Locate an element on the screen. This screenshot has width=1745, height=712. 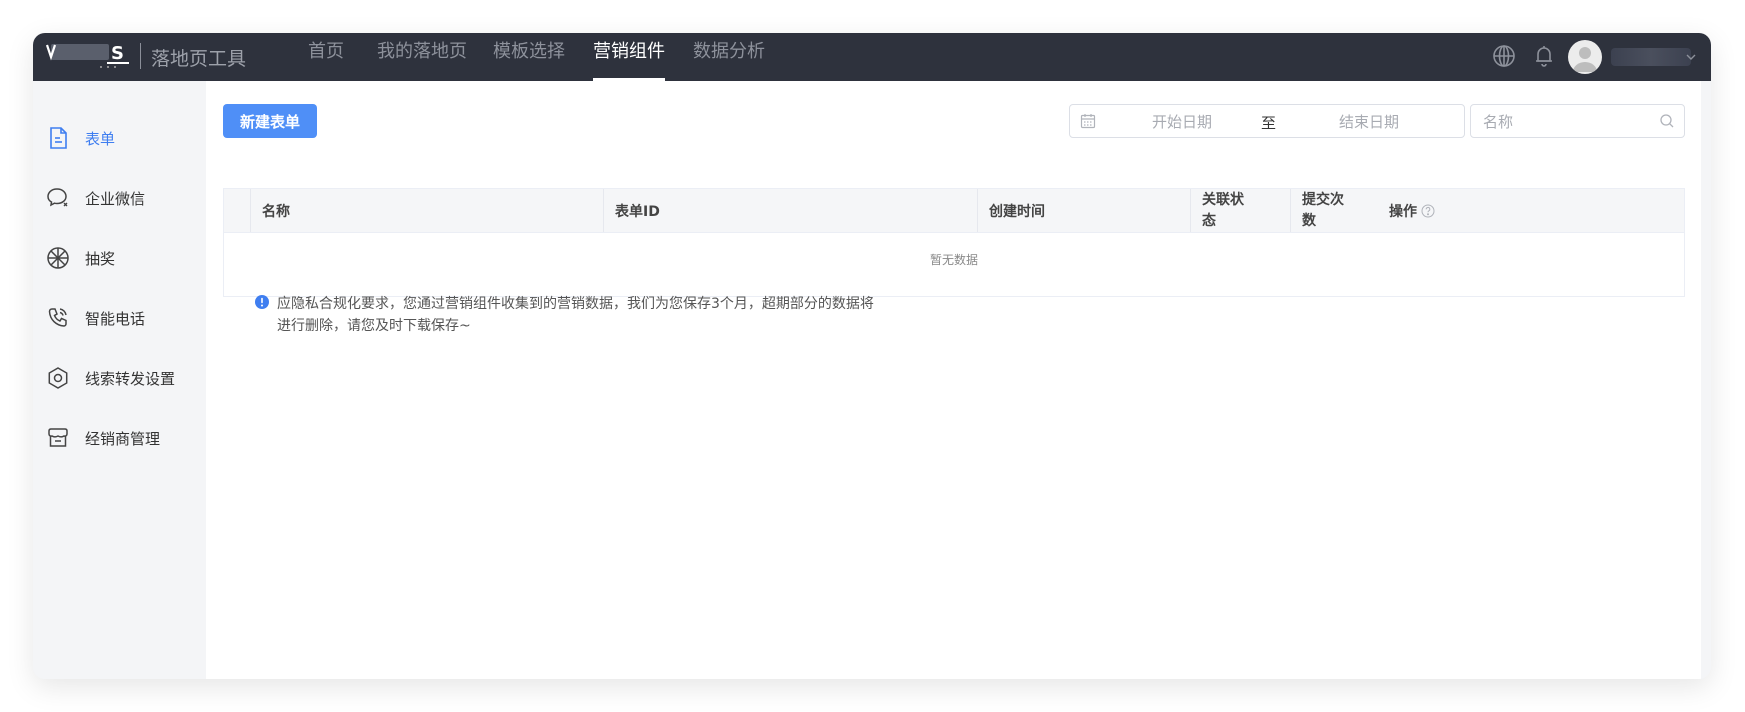
start-date-input is located at coordinates (1182, 122).